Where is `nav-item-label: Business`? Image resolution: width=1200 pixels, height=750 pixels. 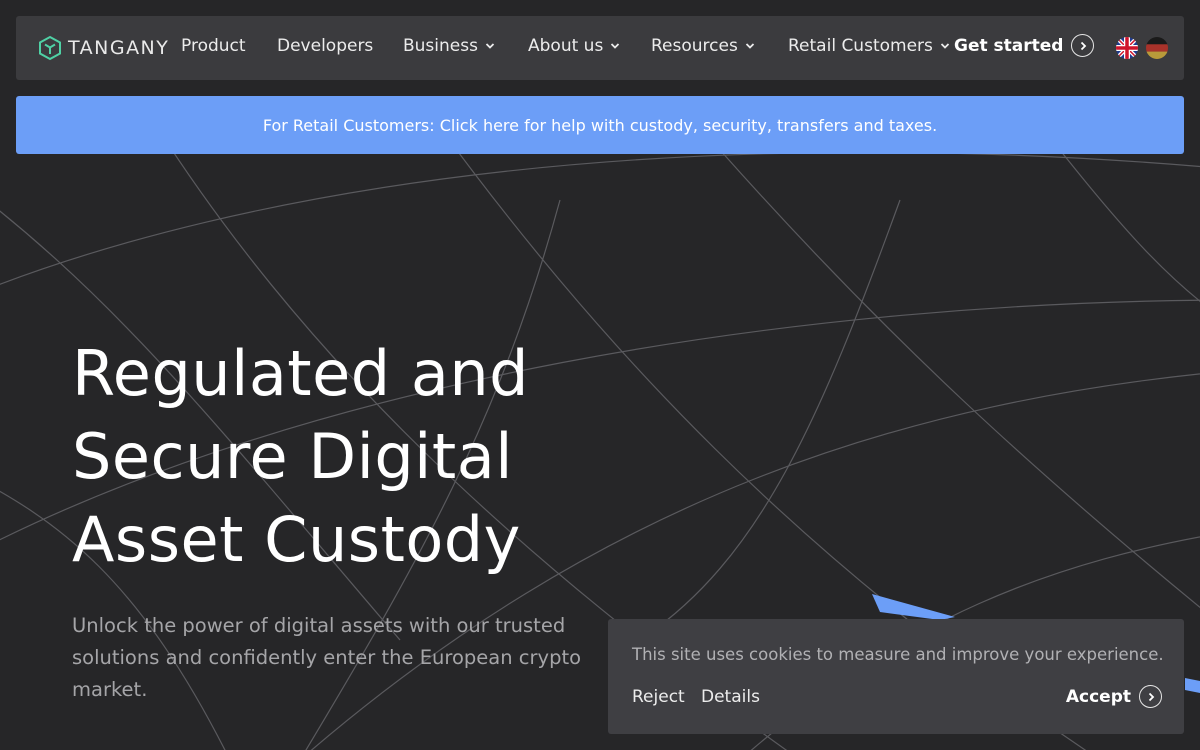 nav-item-label: Business is located at coordinates (440, 46).